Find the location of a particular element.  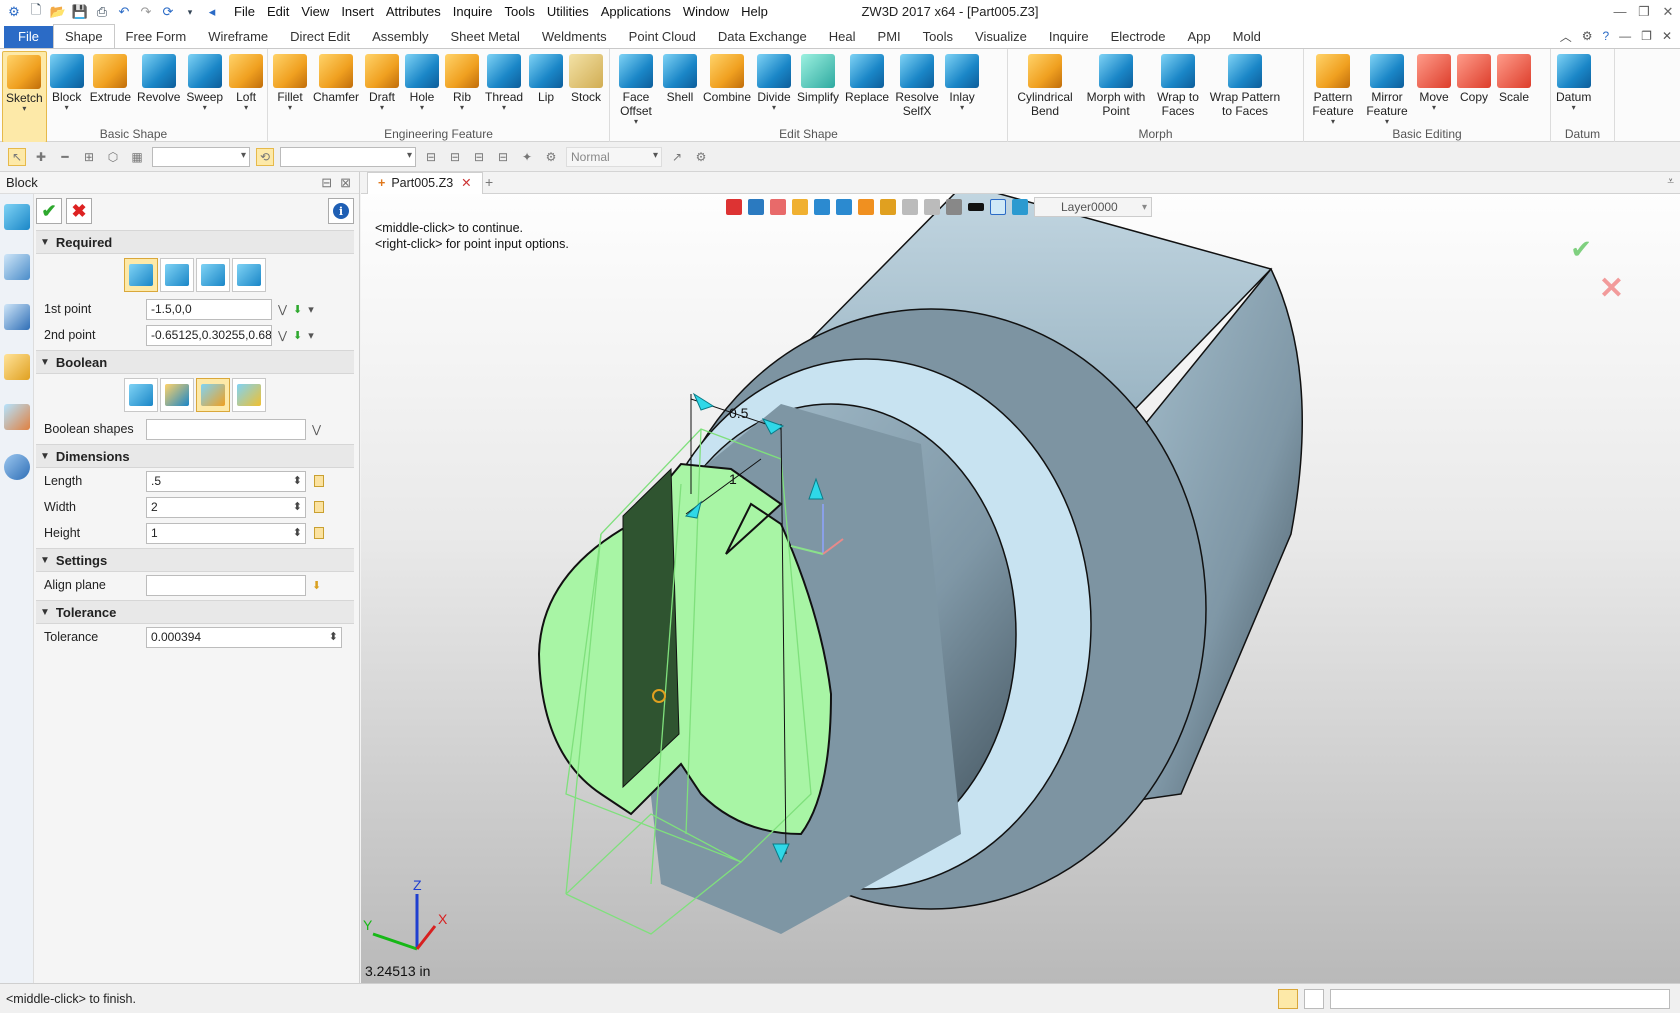

select-box-icon: ⊞ is located at coordinates (89, 157).